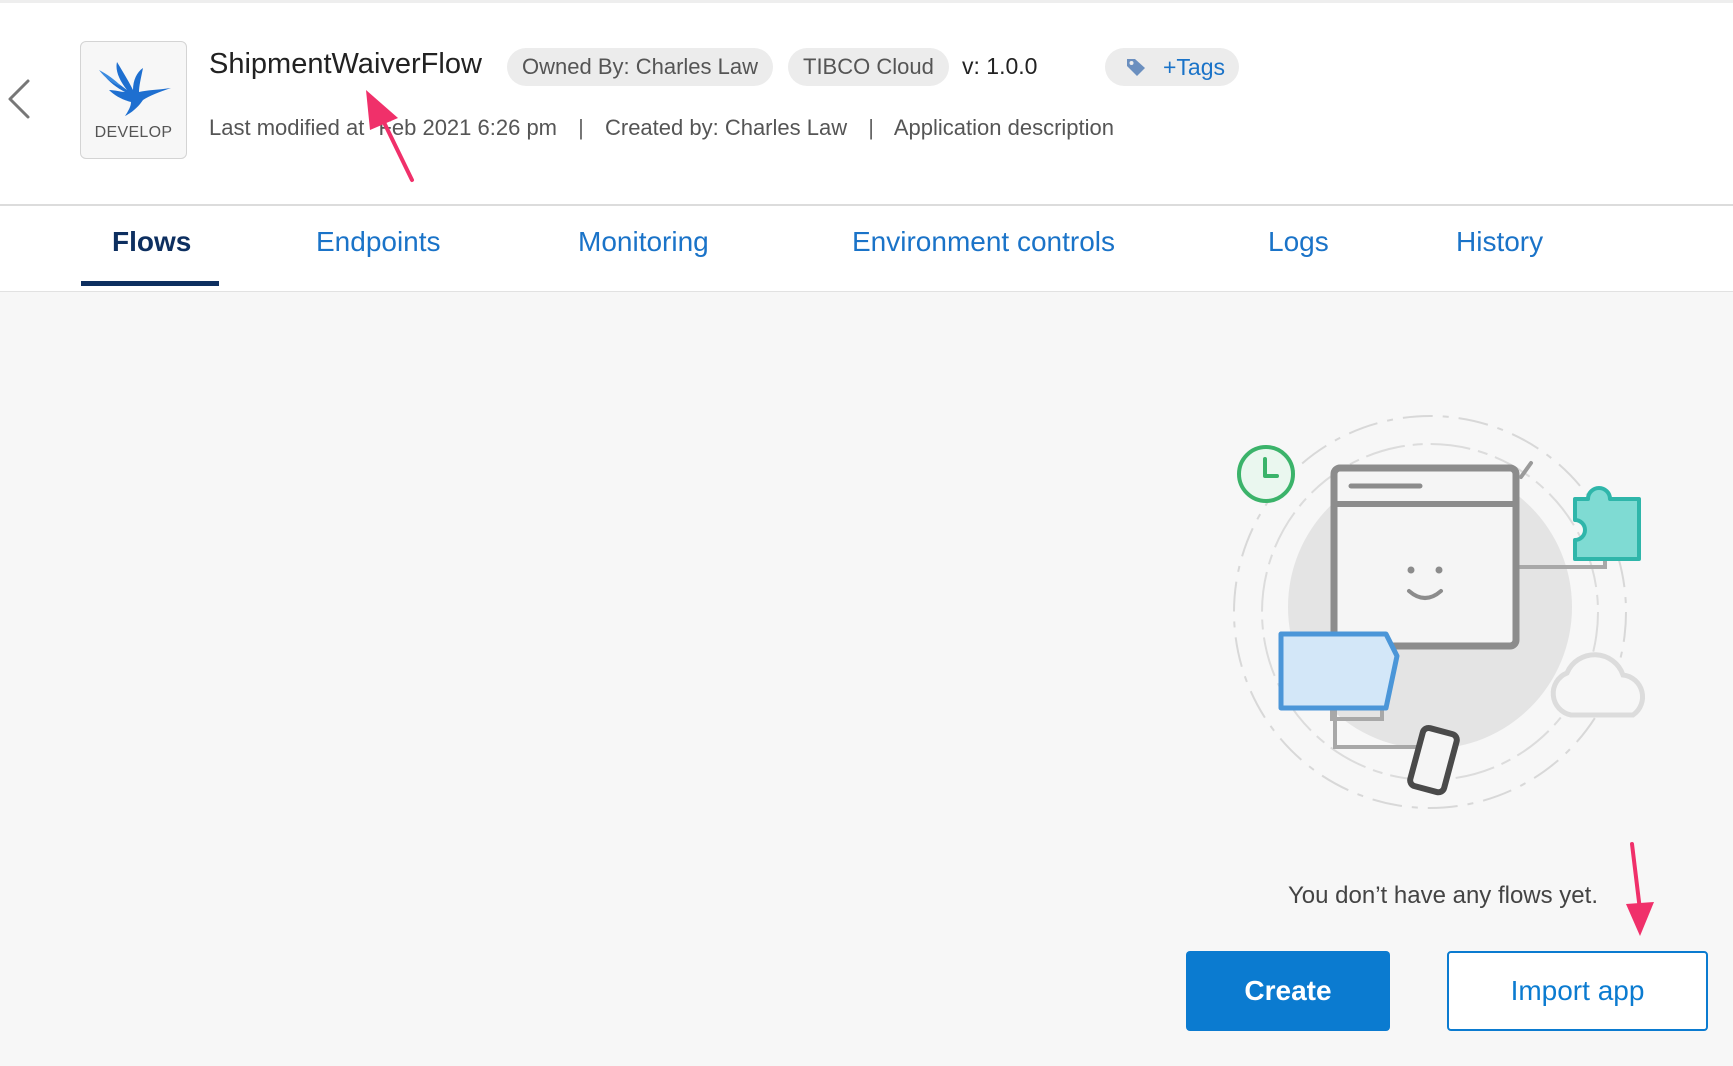 This screenshot has width=1733, height=1066. Describe the element at coordinates (983, 242) in the screenshot. I see `tab-environment-controls: Environment controls` at that location.